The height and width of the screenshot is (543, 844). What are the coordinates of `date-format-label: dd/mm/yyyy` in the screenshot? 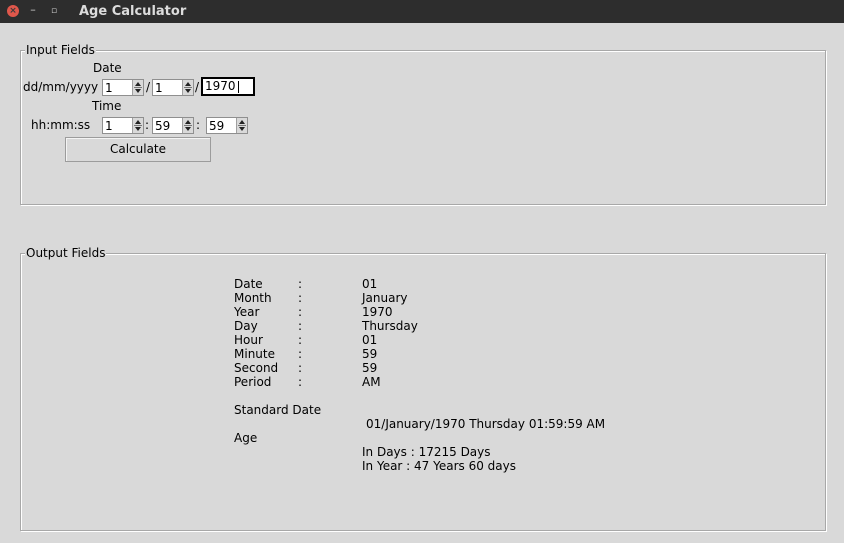 It's located at (61, 87).